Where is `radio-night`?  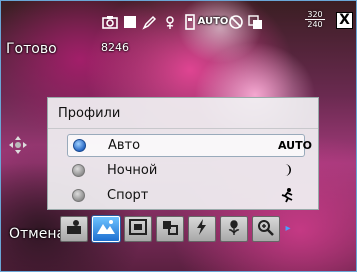 radio-night is located at coordinates (78, 170).